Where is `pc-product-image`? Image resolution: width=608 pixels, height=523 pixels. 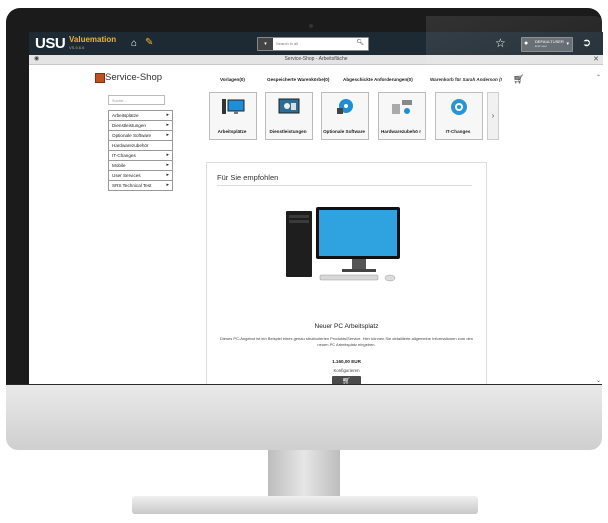 pc-product-image is located at coordinates (346, 244).